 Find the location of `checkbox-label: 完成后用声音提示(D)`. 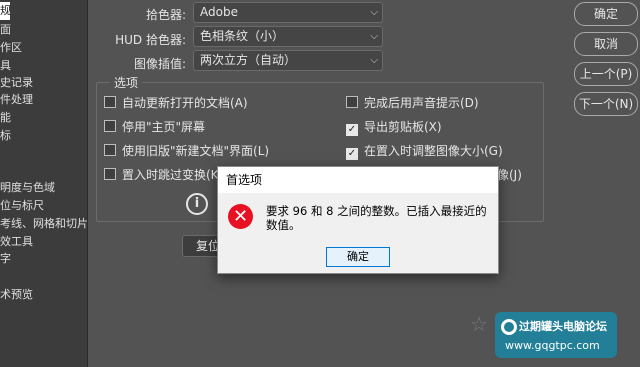

checkbox-label: 完成后用声音提示(D) is located at coordinates (421, 103).